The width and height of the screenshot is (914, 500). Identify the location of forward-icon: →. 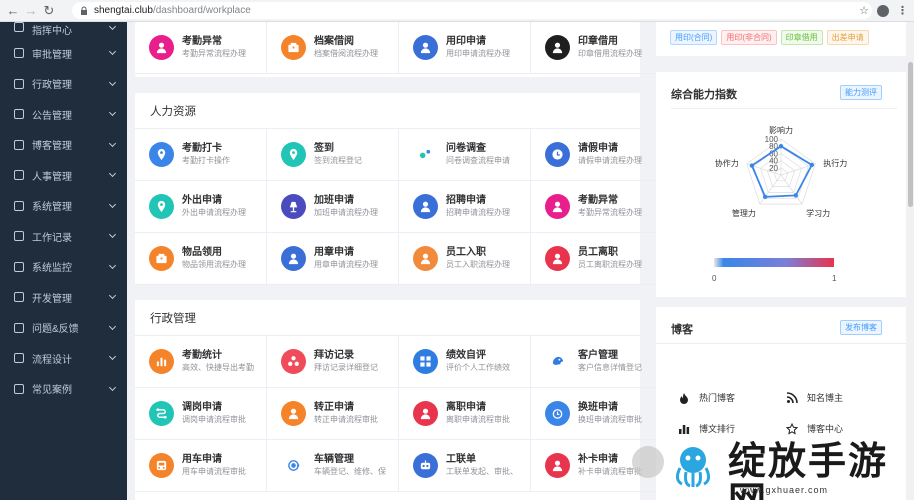
(31, 11).